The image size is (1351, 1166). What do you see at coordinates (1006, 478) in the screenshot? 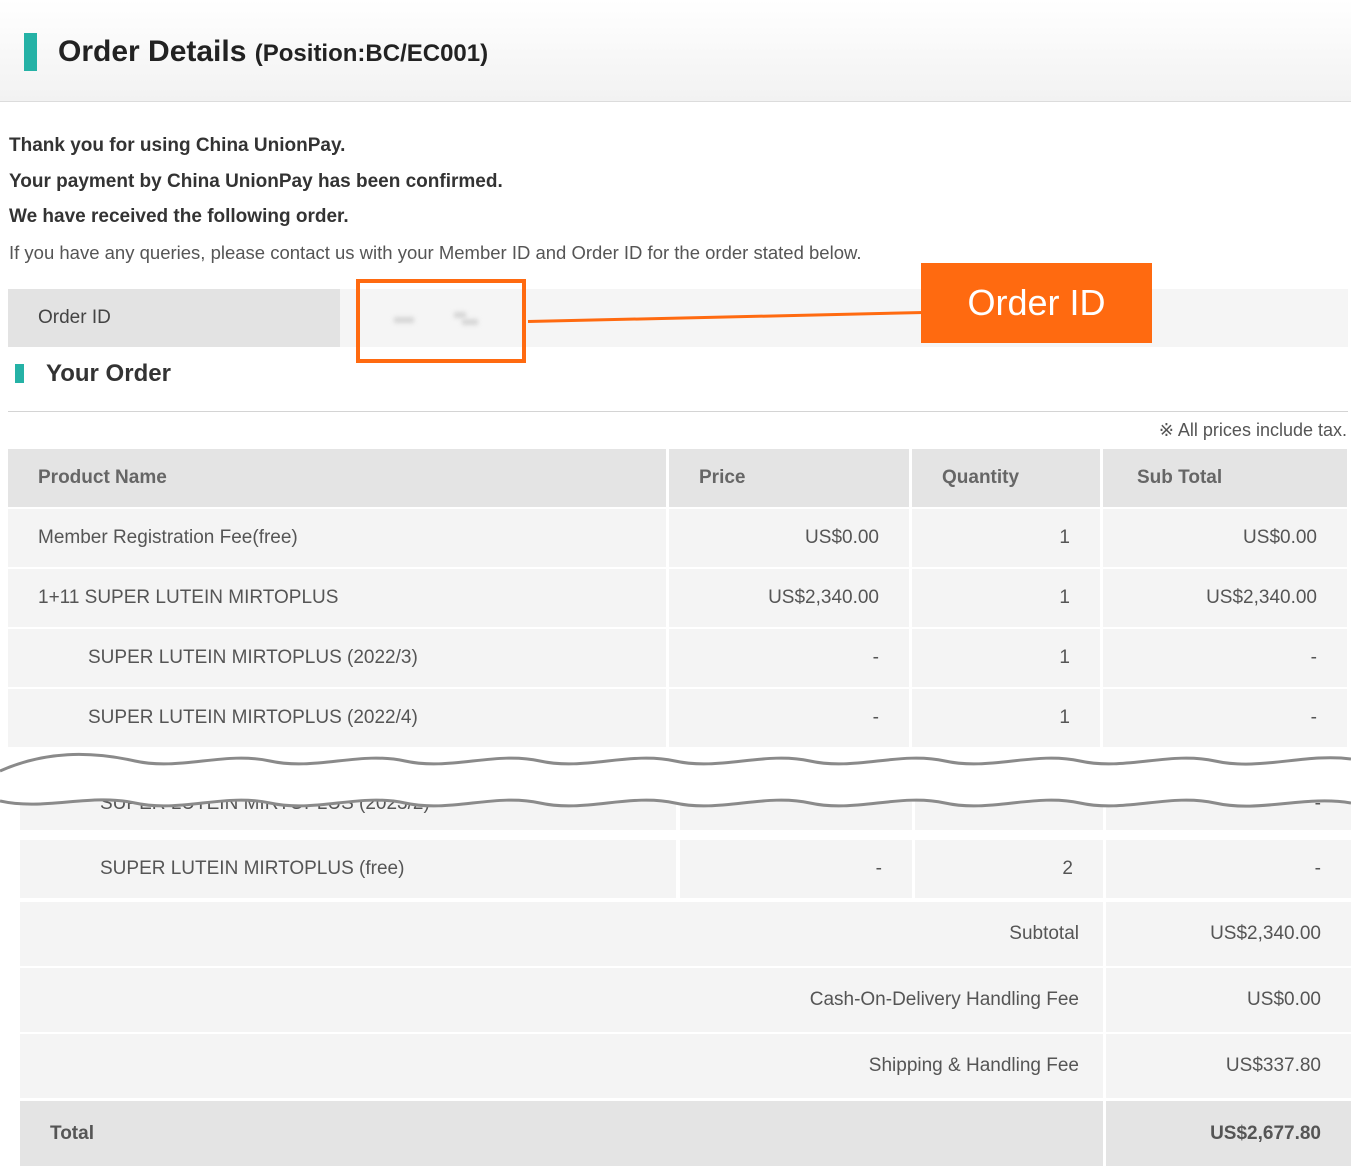
I see `column-header-quantity: Quantity` at bounding box center [1006, 478].